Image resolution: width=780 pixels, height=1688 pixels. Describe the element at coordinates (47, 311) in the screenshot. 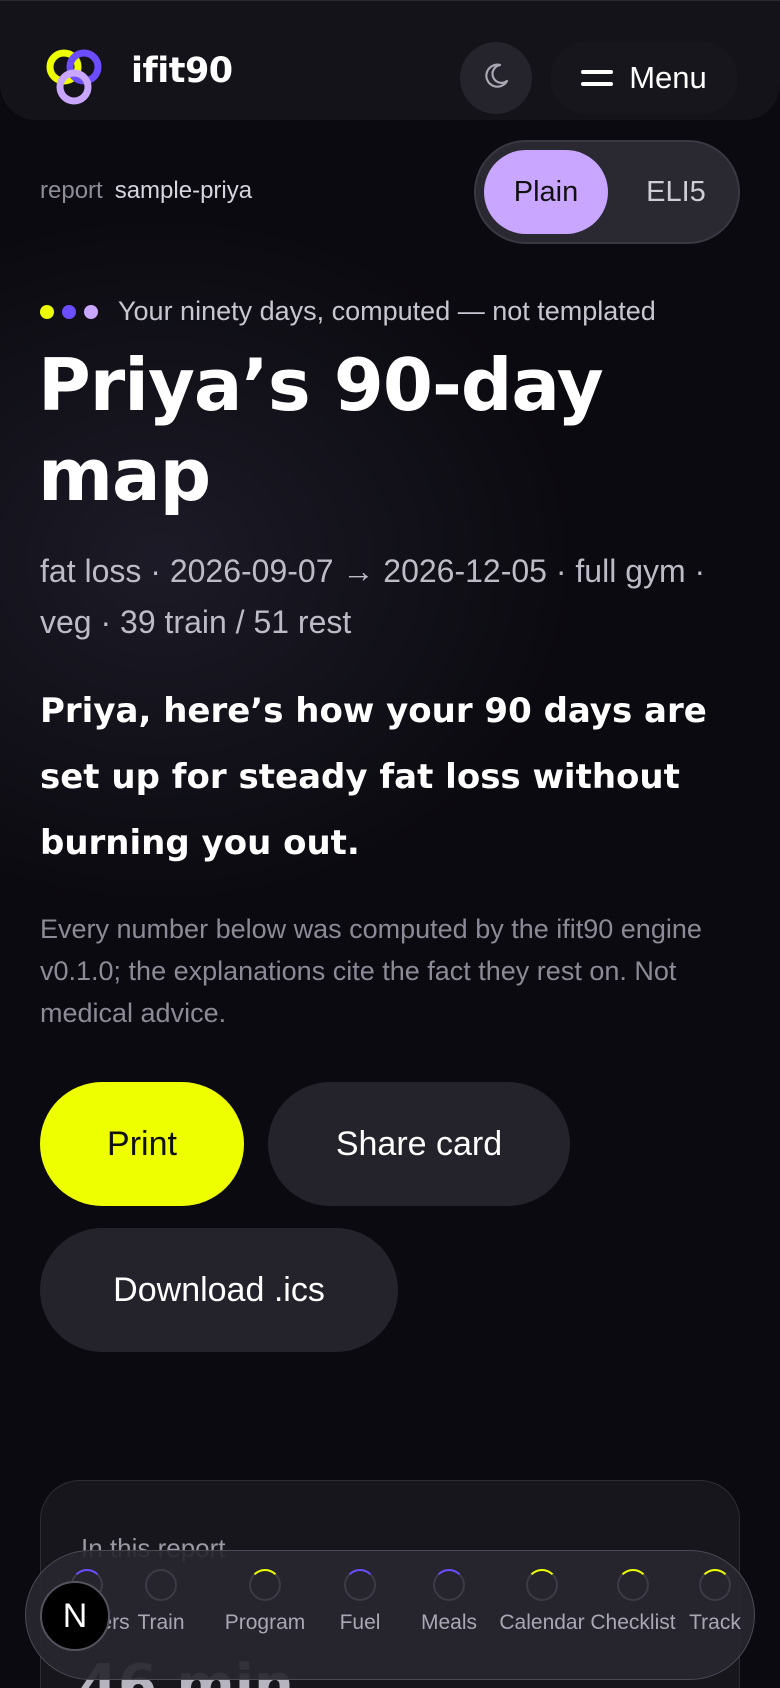

I see `yellow-dot-icon` at that location.